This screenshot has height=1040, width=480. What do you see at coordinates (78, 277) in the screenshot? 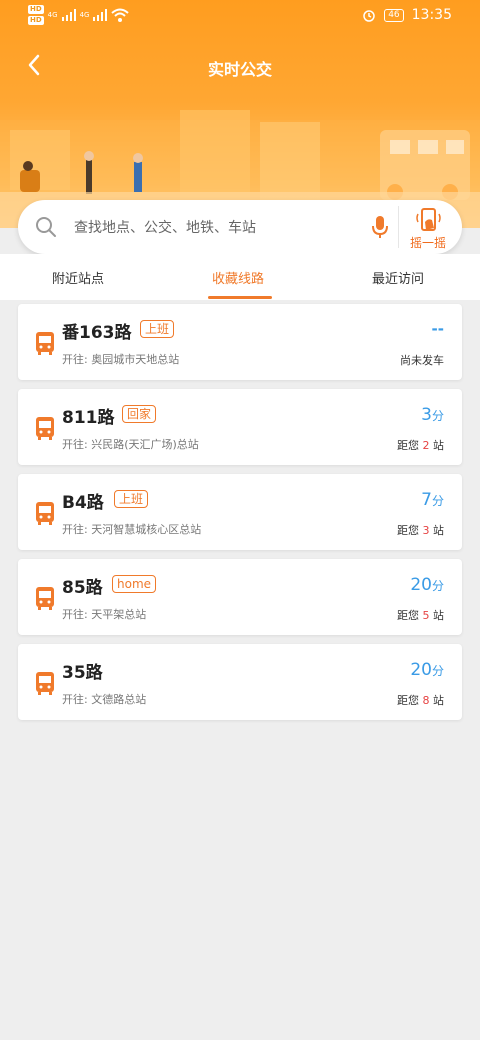
I see `tab-nearby-stops: 附近站点` at bounding box center [78, 277].